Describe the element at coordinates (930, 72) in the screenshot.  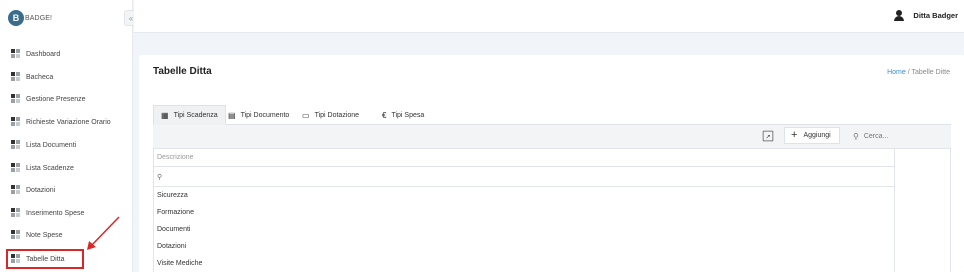
I see `breadcrumb-current: Tabelle Ditte` at that location.